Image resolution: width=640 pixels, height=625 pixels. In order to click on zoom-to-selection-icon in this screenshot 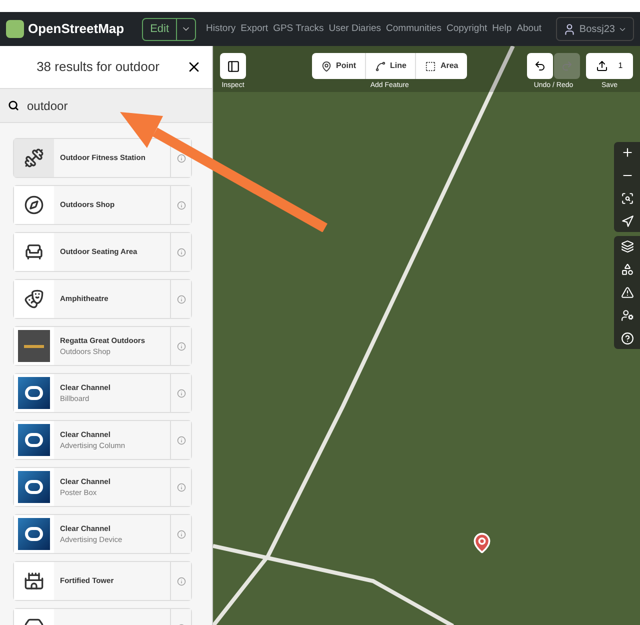, I will do `click(627, 198)`.